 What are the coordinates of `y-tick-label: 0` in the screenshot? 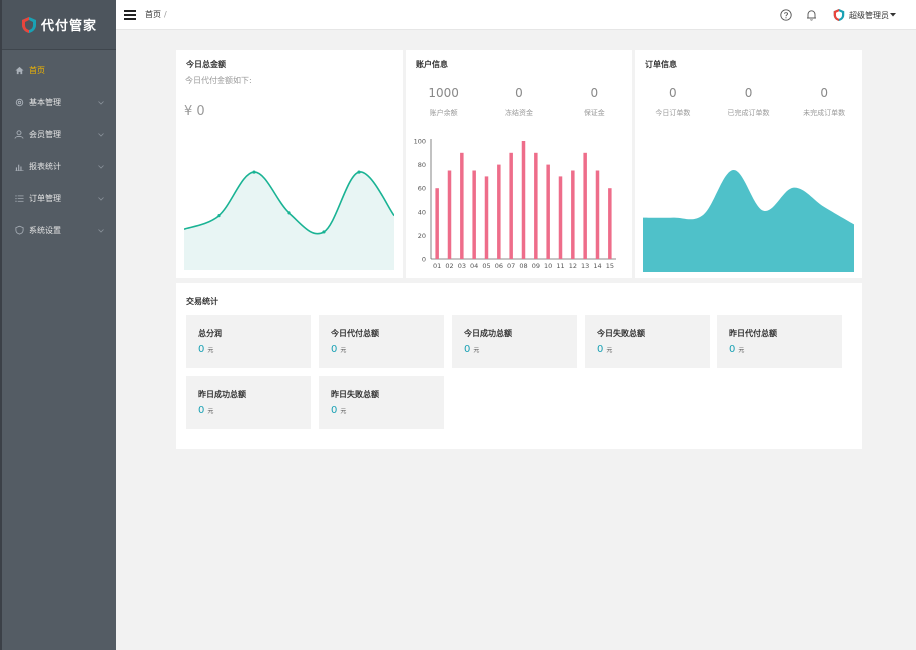 It's located at (424, 260).